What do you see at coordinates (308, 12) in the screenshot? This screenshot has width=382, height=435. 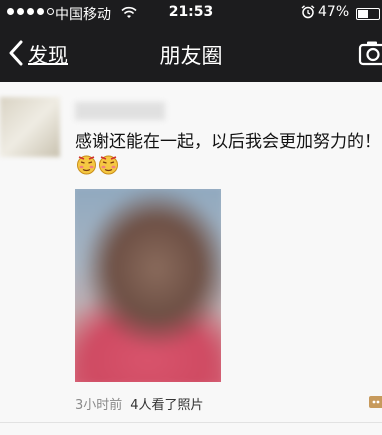 I see `alarm-icon` at bounding box center [308, 12].